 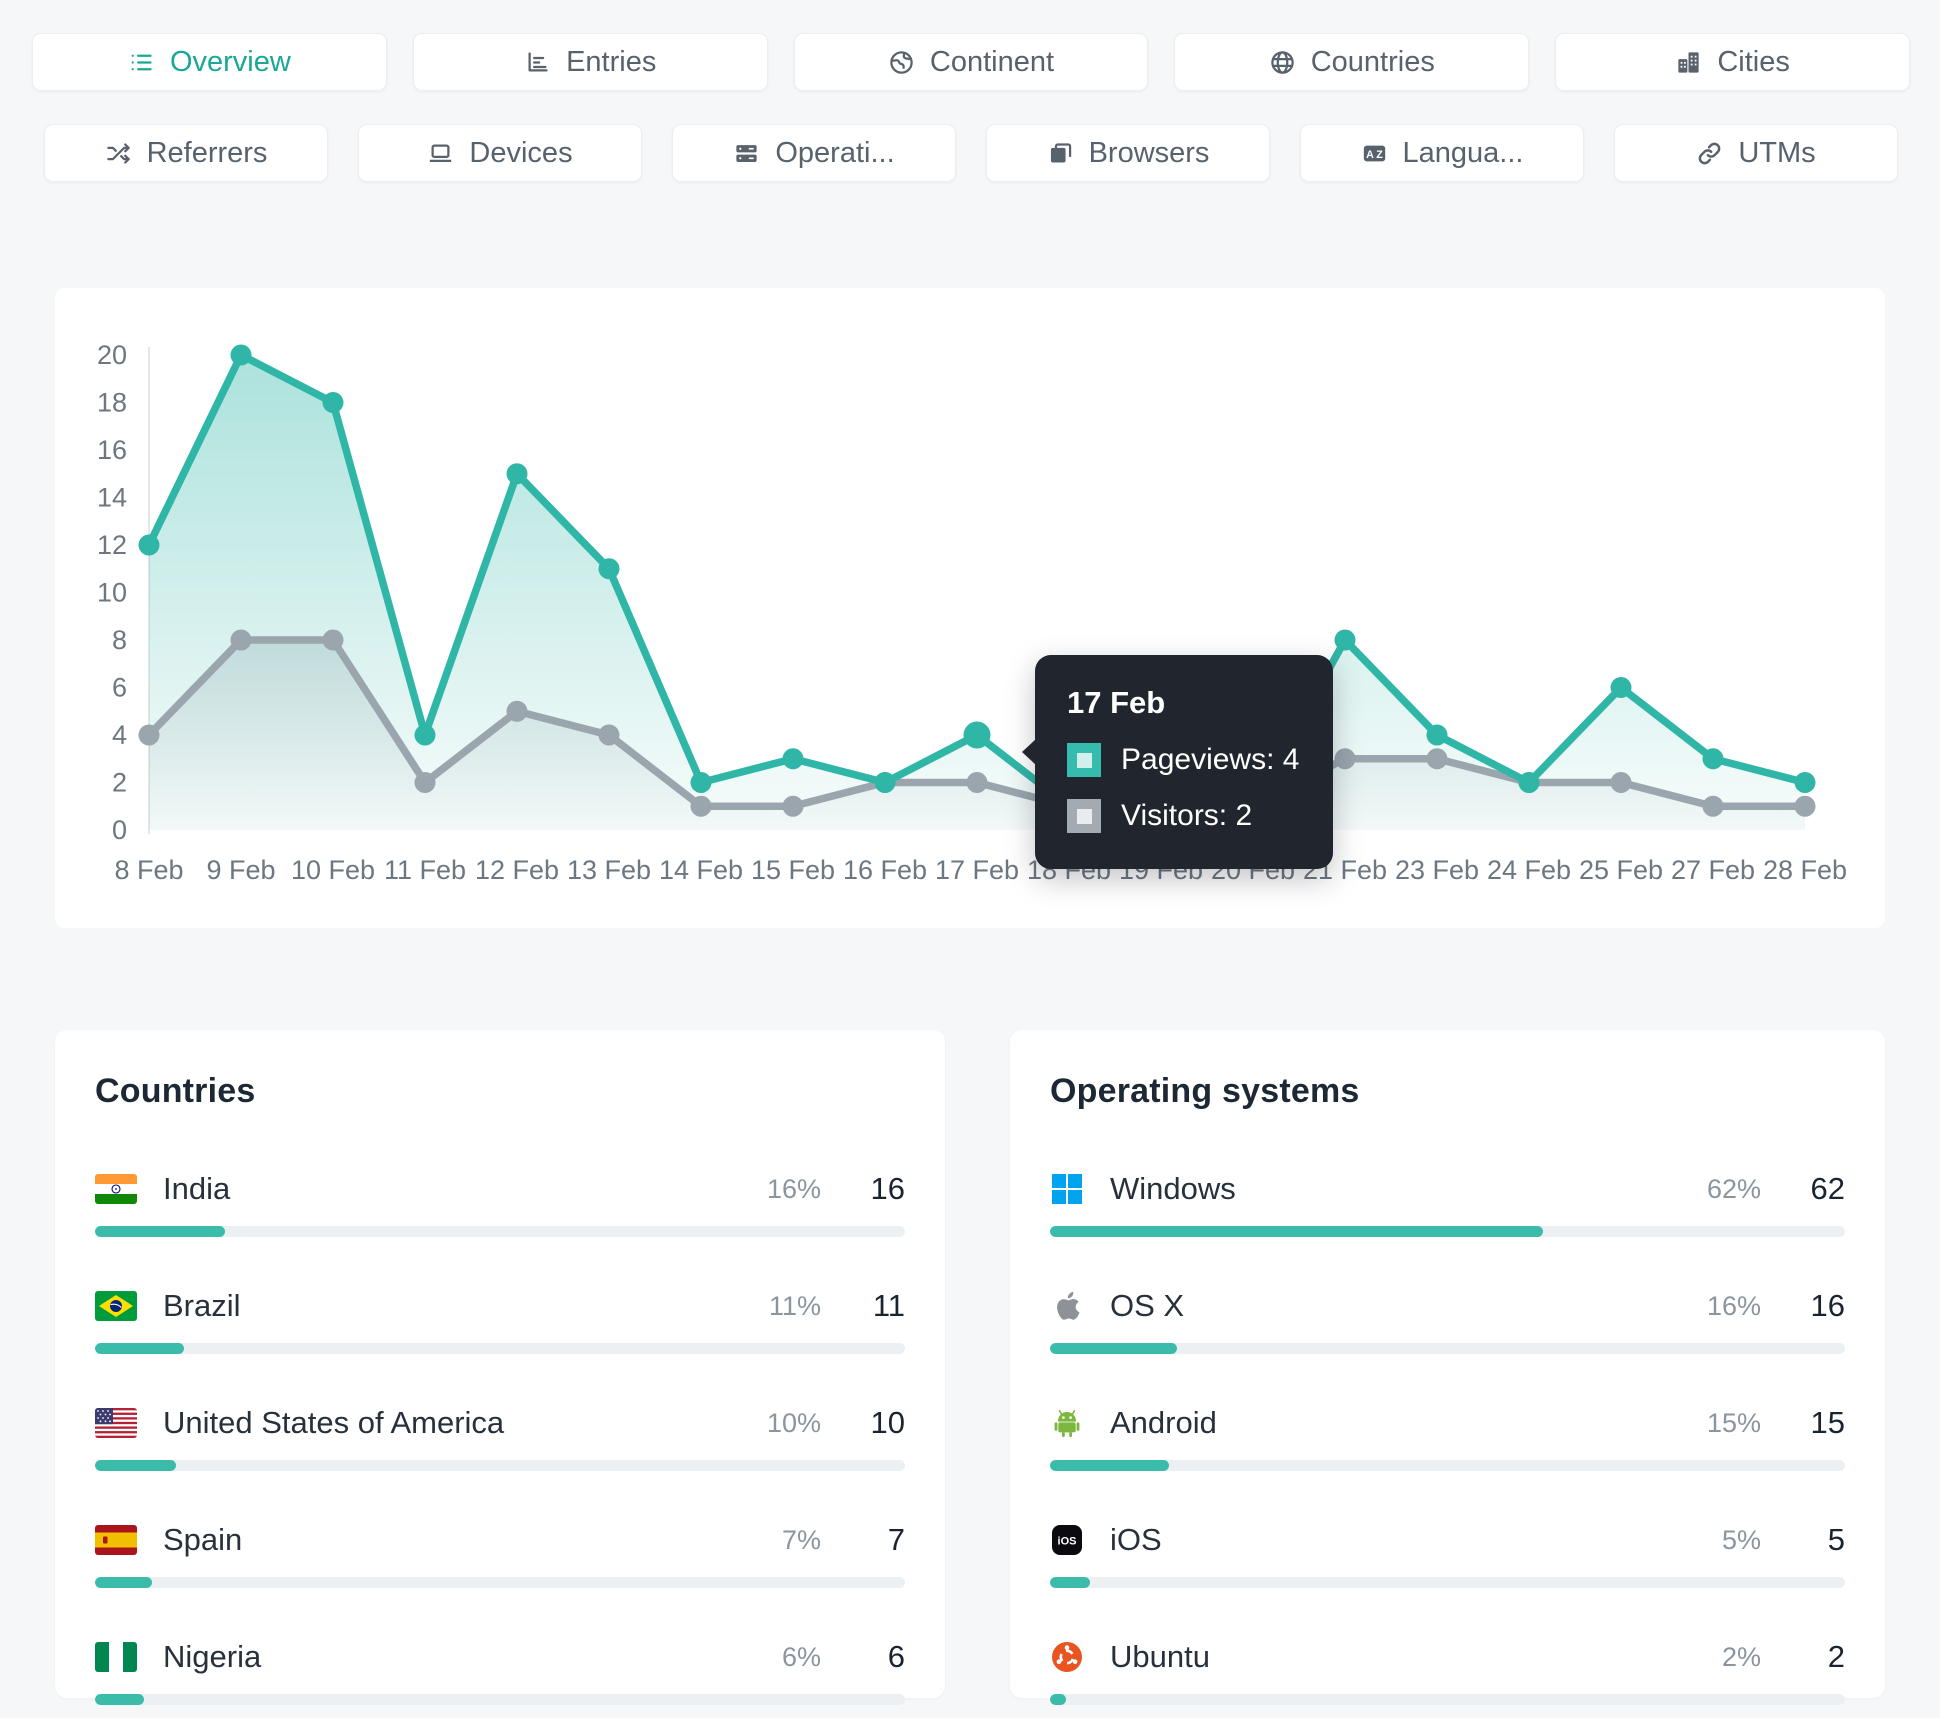 I want to click on y-tick-label: 14, so click(x=112, y=498).